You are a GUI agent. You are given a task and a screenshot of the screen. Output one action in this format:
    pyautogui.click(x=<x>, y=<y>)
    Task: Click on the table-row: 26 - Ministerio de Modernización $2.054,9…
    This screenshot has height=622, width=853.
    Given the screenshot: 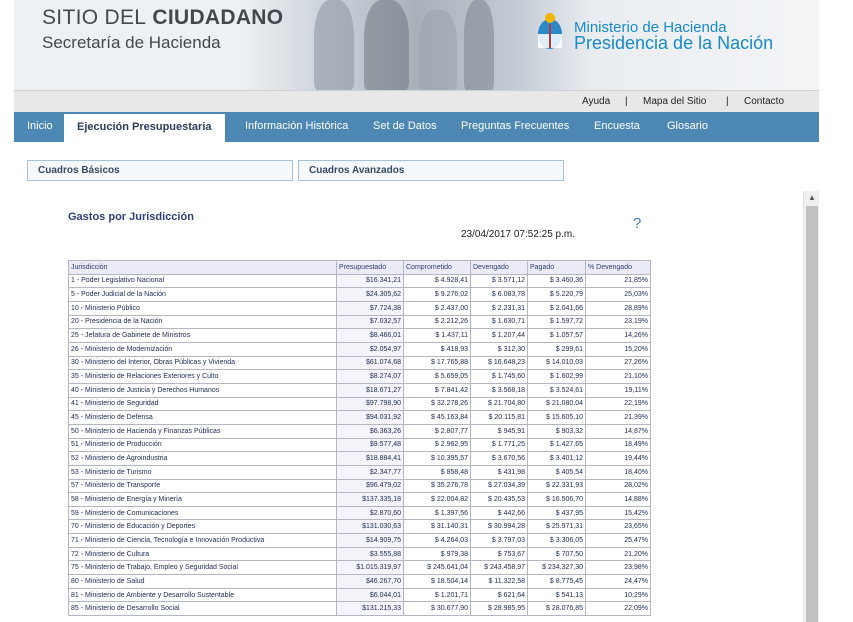 What is the action you would take?
    pyautogui.click(x=359, y=349)
    